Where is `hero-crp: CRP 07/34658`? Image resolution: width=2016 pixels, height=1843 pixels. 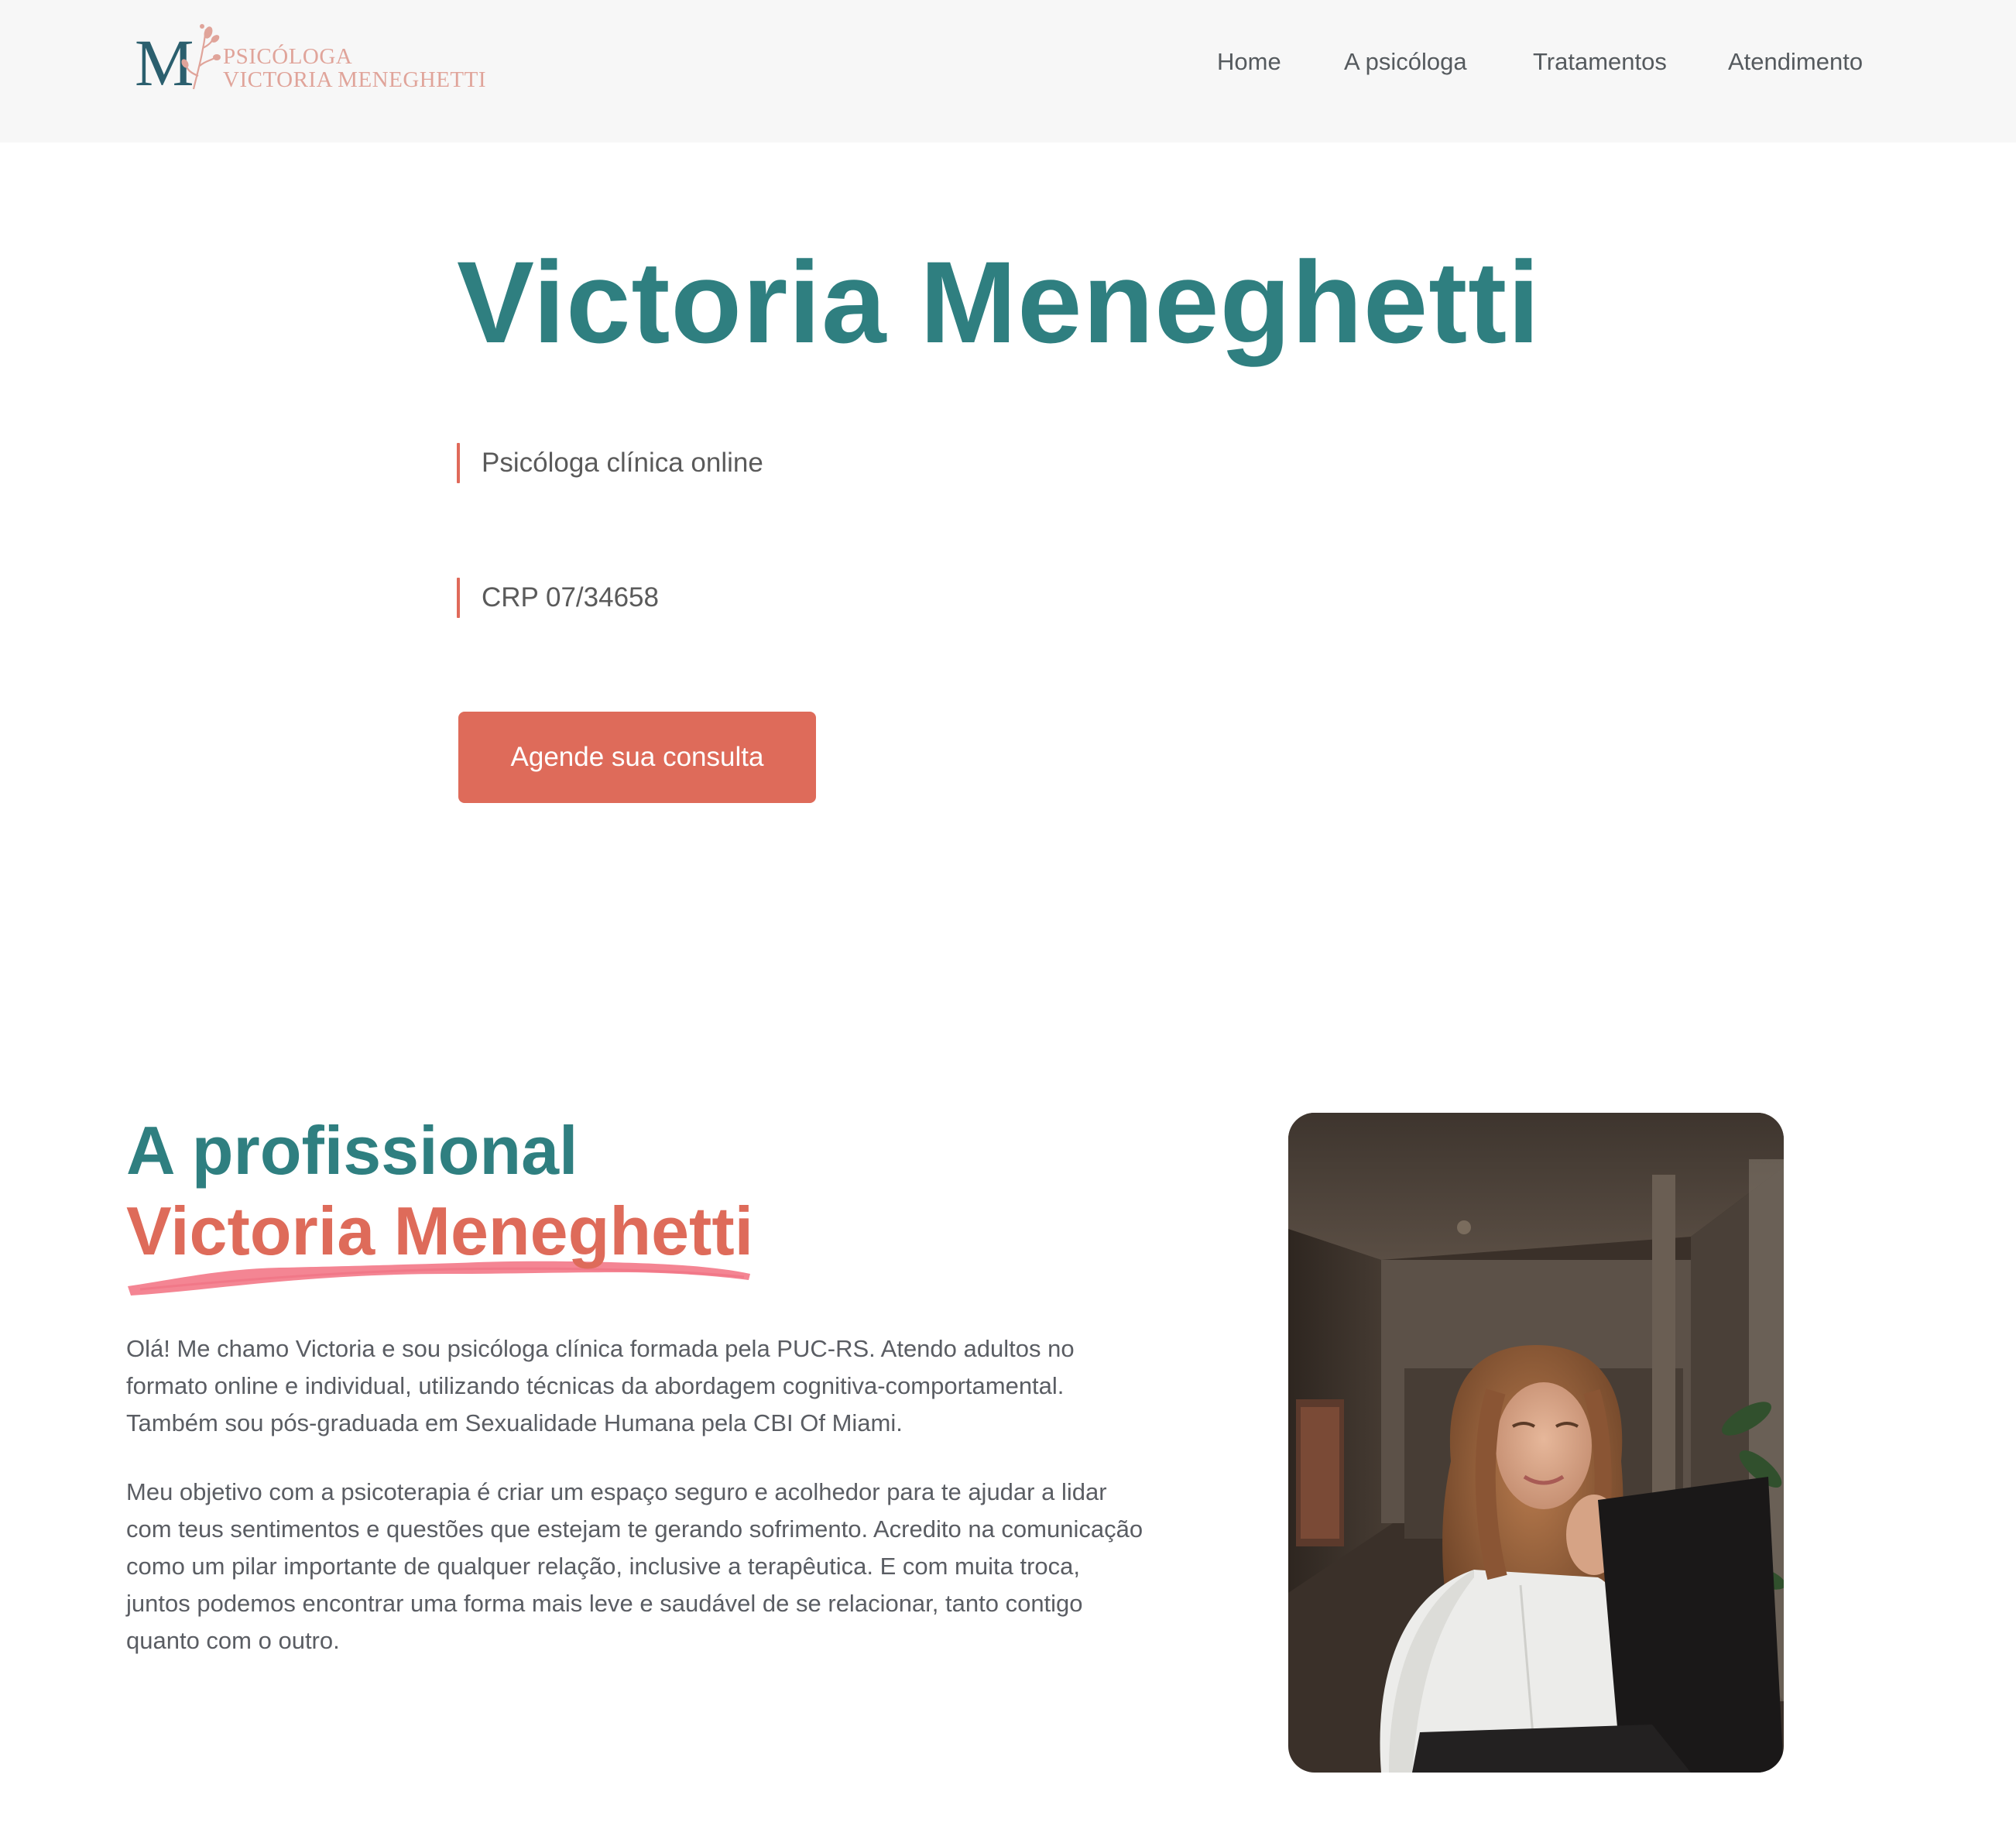 hero-crp: CRP 07/34658 is located at coordinates (570, 598).